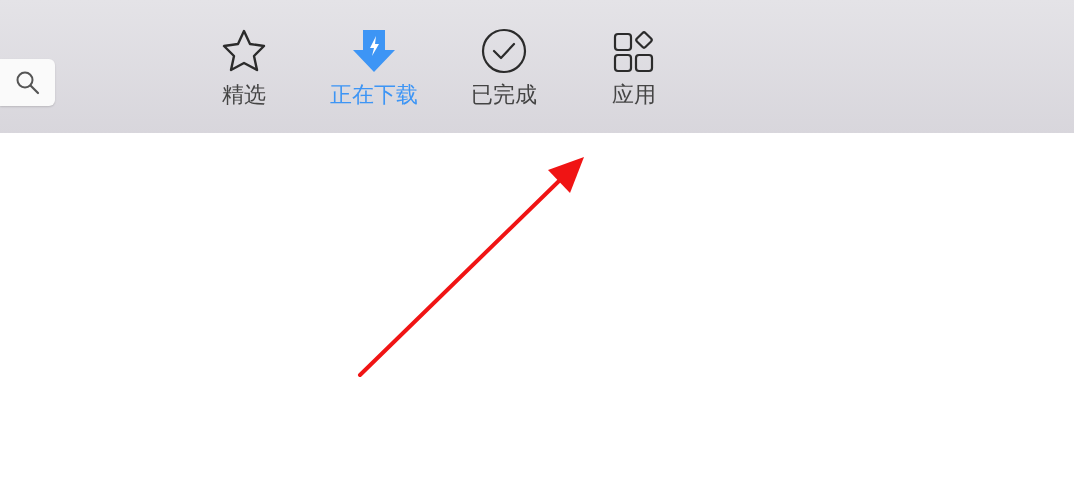  I want to click on star-icon, so click(244, 51).